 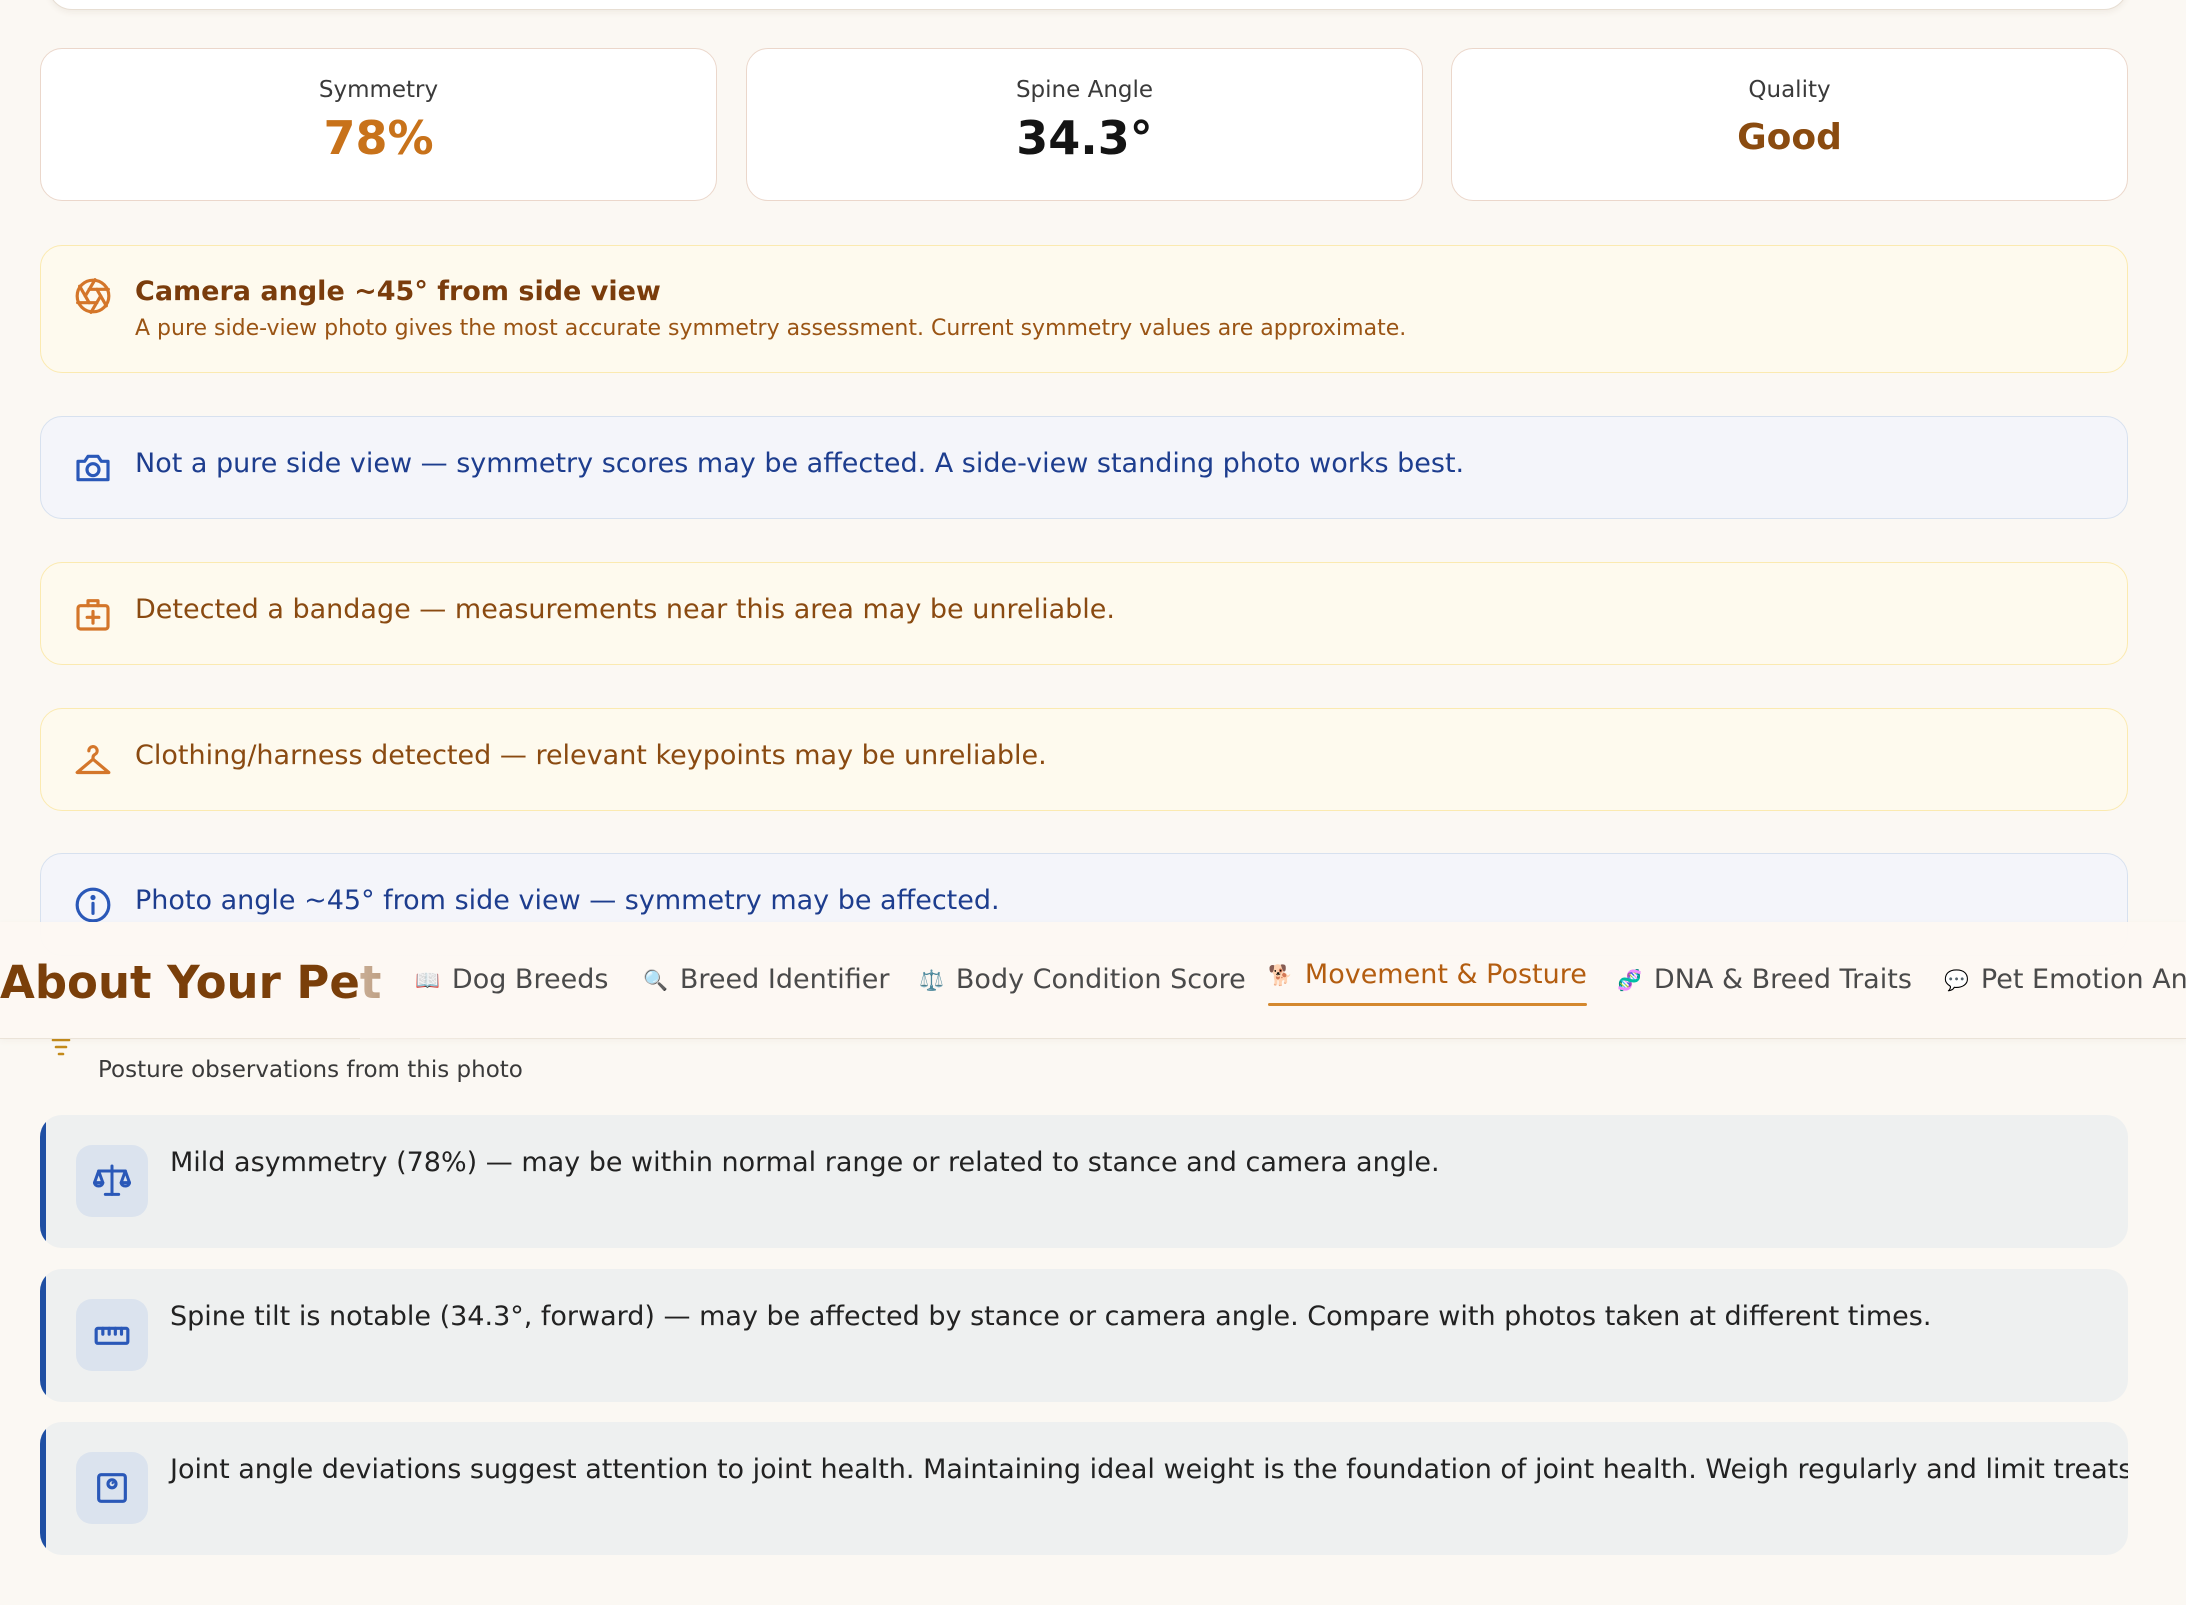 I want to click on weight-scale-icon, so click(x=112, y=1488).